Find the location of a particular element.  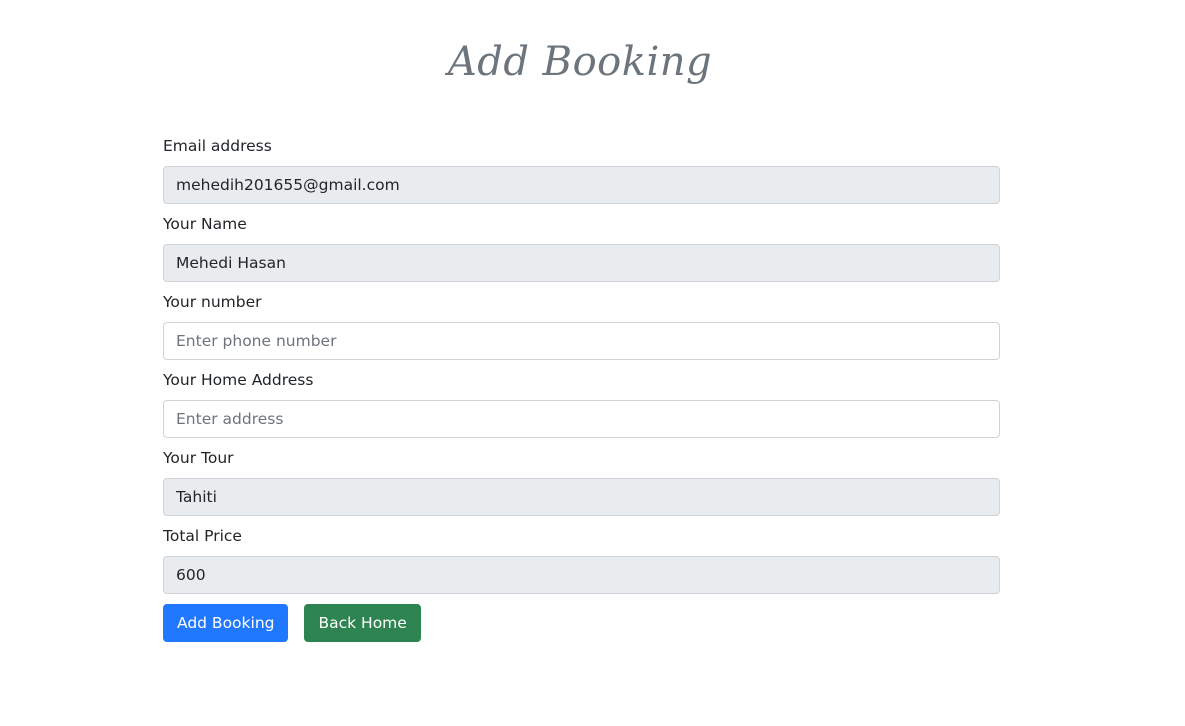

email-label: Email address is located at coordinates (217, 146).